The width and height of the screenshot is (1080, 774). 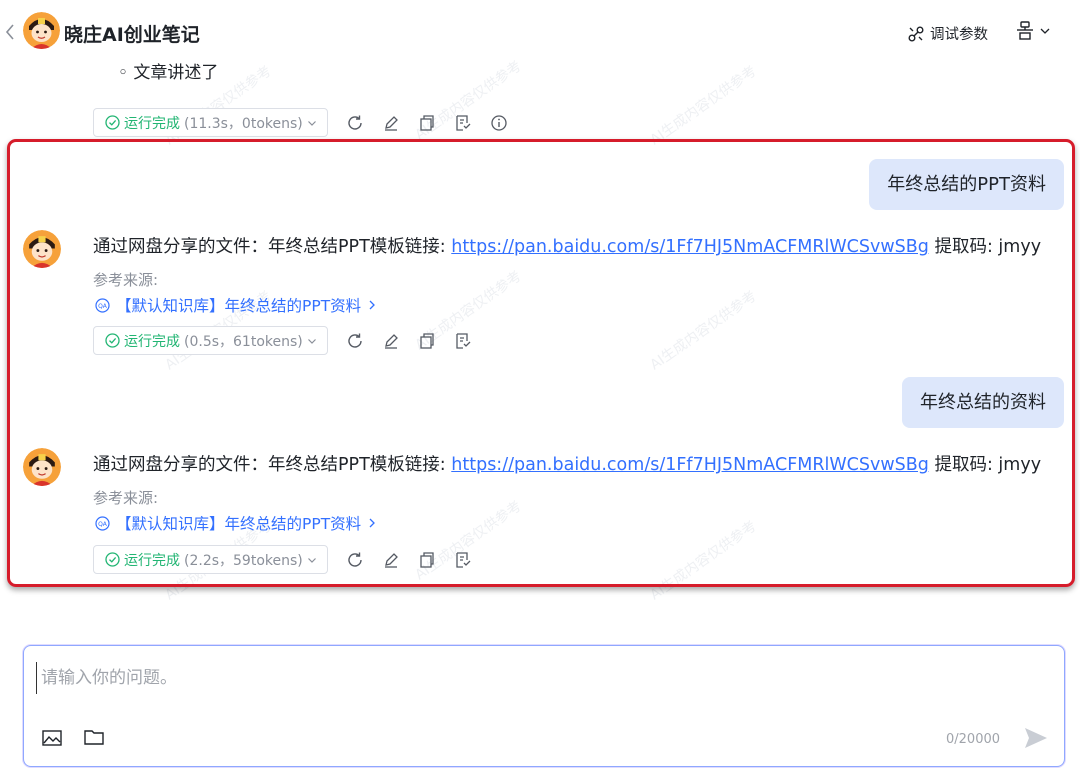 What do you see at coordinates (499, 123) in the screenshot?
I see `info-icon` at bounding box center [499, 123].